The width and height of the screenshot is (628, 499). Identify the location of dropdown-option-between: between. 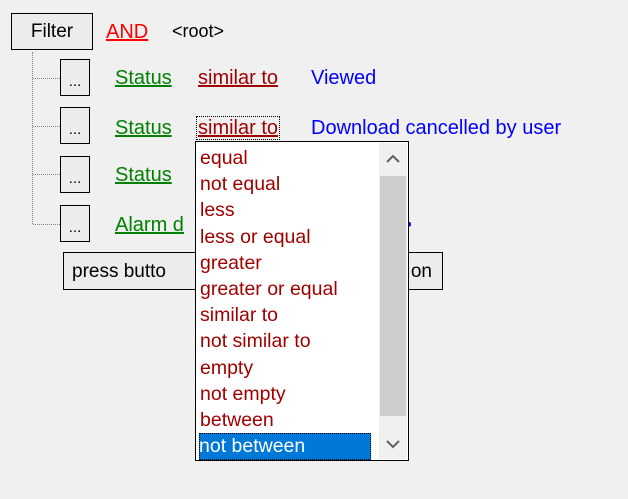
(286, 420).